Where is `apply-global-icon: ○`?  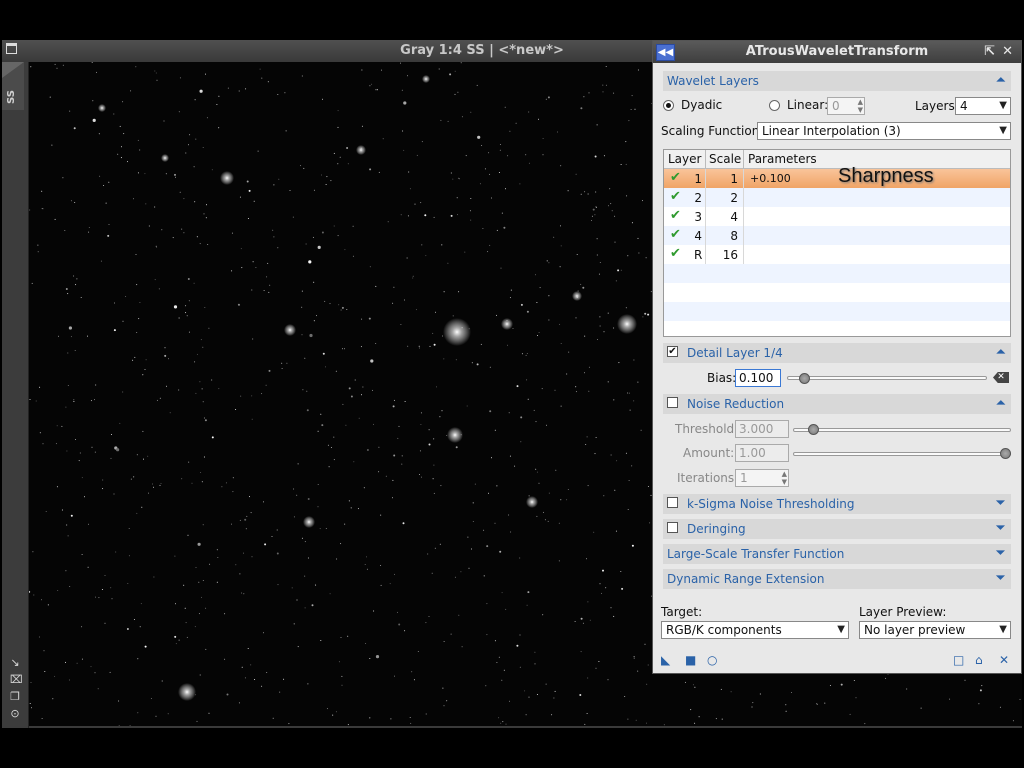 apply-global-icon: ○ is located at coordinates (712, 660).